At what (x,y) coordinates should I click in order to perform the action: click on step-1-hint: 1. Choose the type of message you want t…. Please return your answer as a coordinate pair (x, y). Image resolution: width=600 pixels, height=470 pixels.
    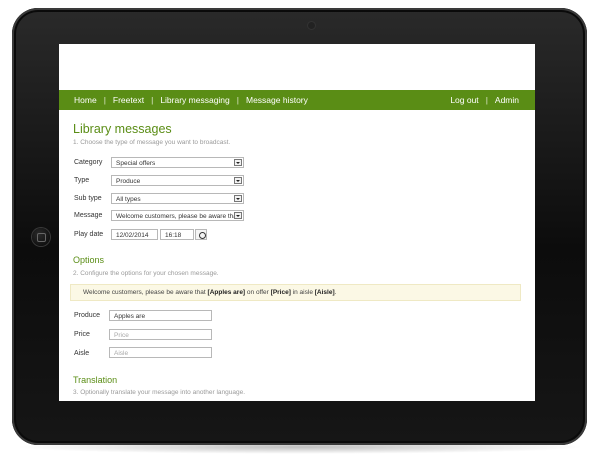
    Looking at the image, I should click on (152, 142).